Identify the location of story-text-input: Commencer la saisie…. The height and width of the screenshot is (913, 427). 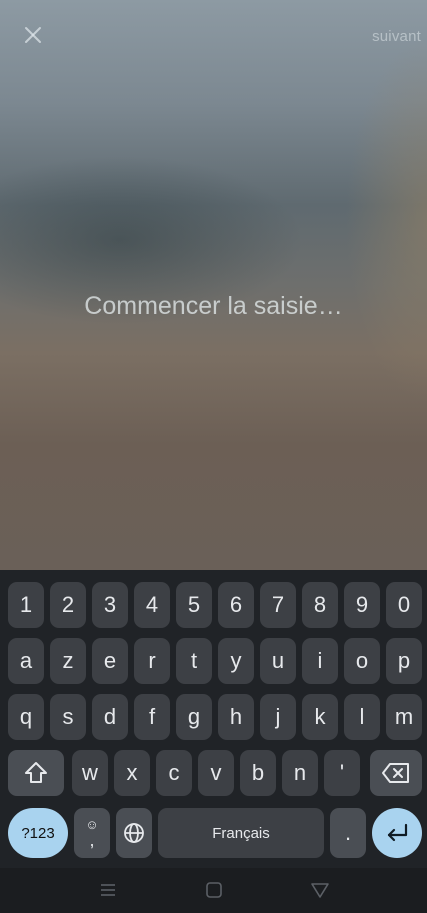
(213, 306).